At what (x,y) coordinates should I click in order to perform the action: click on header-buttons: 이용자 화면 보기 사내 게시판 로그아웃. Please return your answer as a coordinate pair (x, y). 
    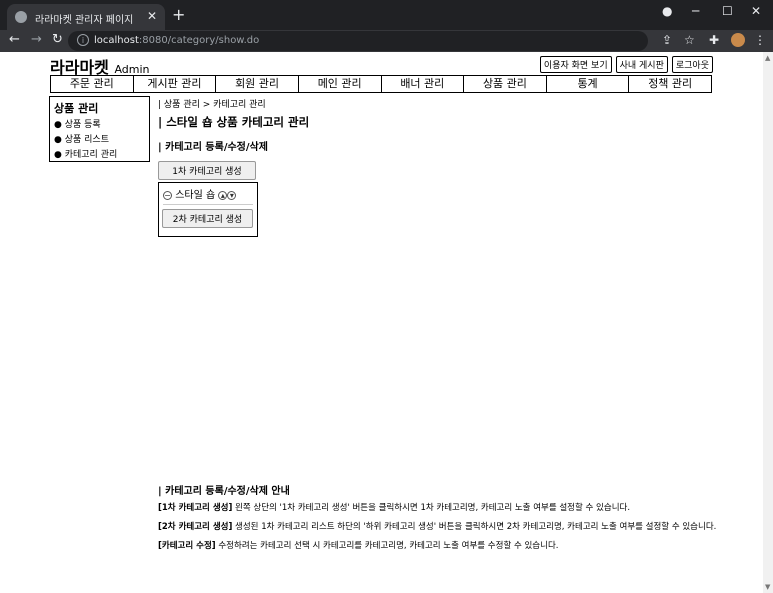
    Looking at the image, I should click on (626, 64).